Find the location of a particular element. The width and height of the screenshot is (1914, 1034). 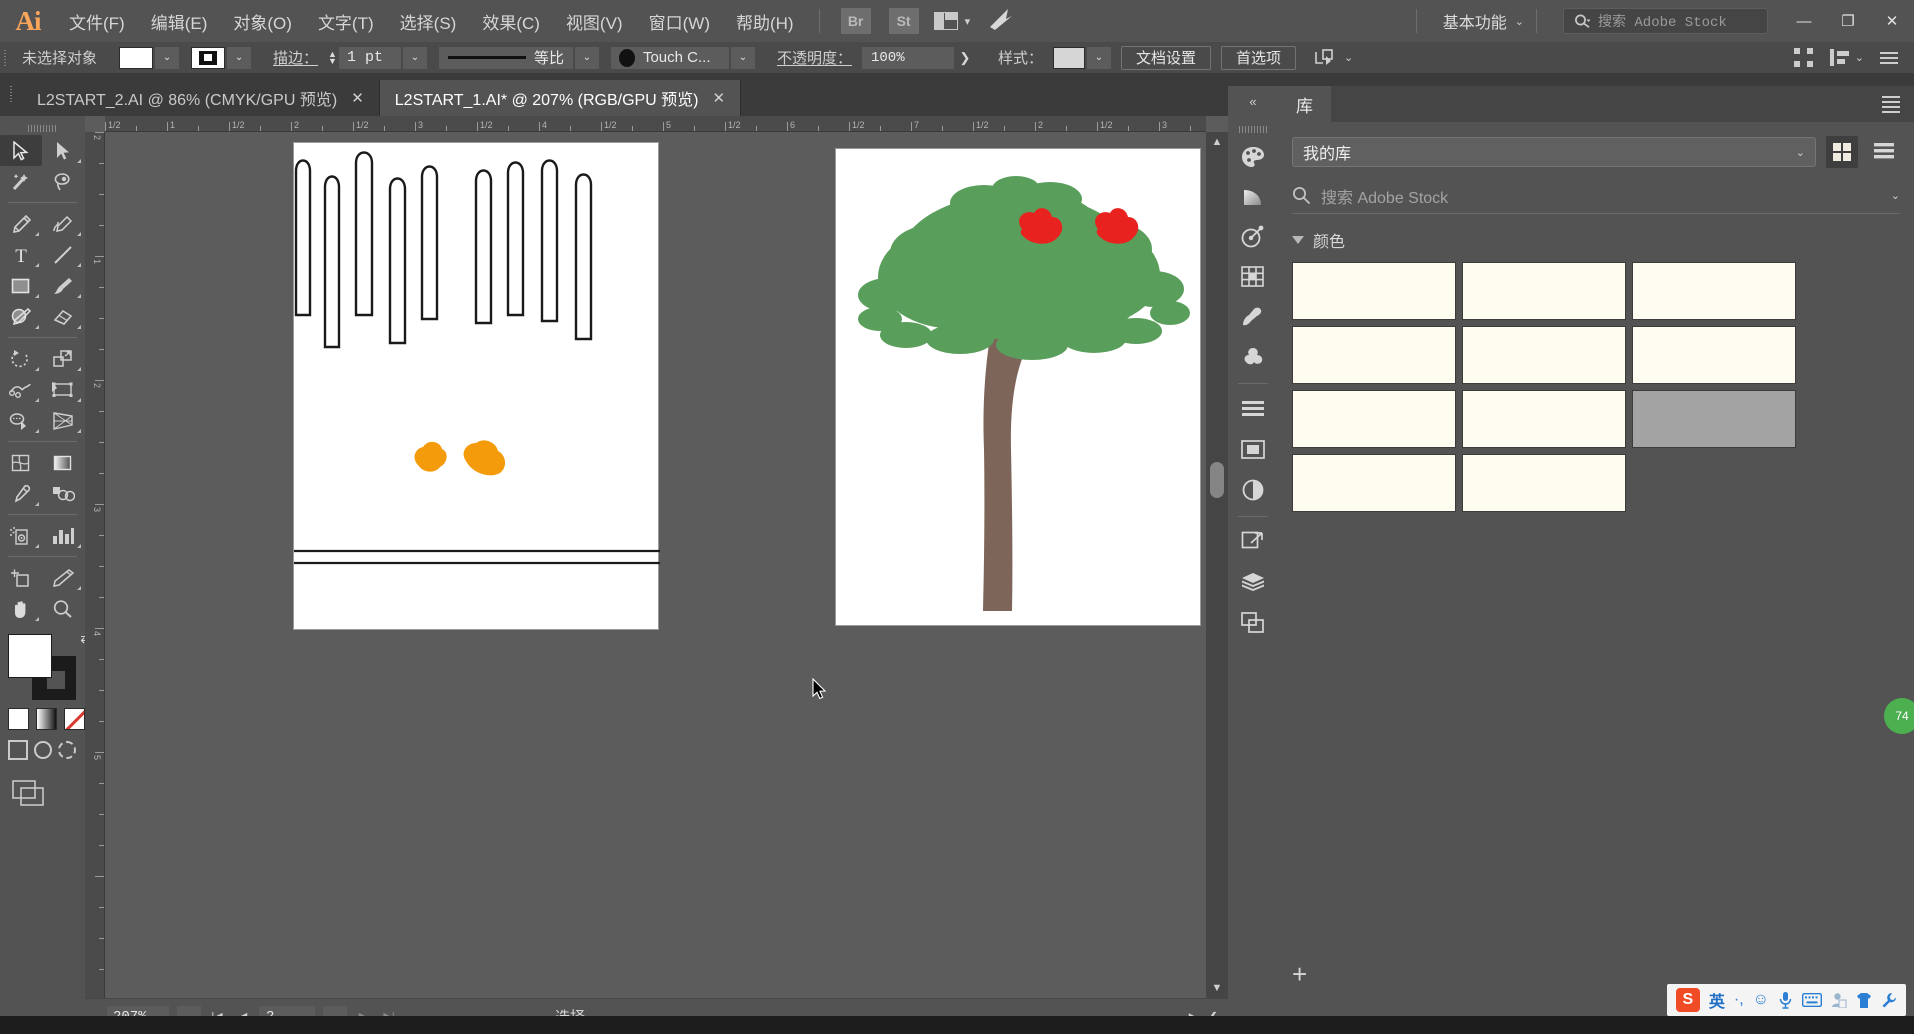

vertical-scroll-thumb is located at coordinates (1217, 480).